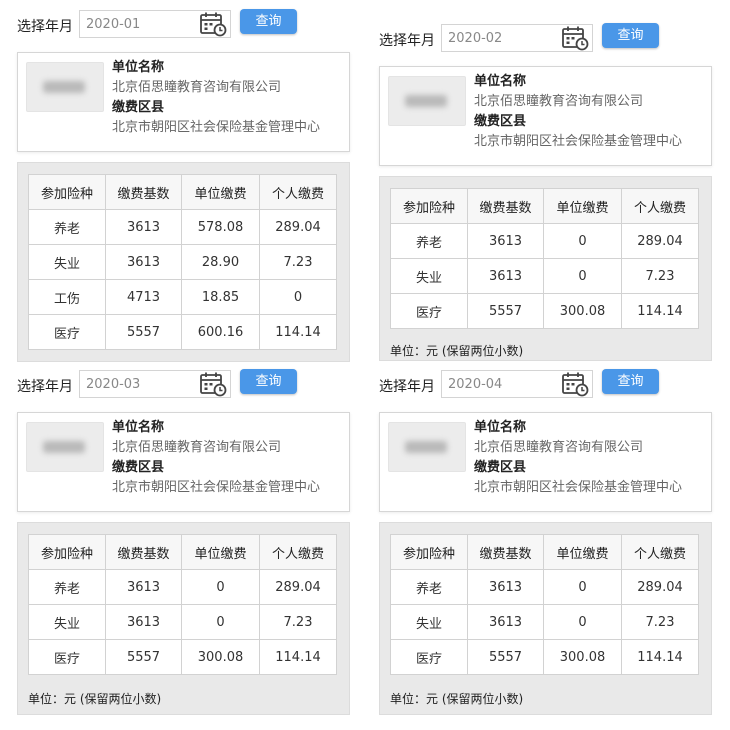 The image size is (730, 730). Describe the element at coordinates (578, 487) in the screenshot. I see `district-value: 北京市朝阳区社会保险基金管理中心` at that location.